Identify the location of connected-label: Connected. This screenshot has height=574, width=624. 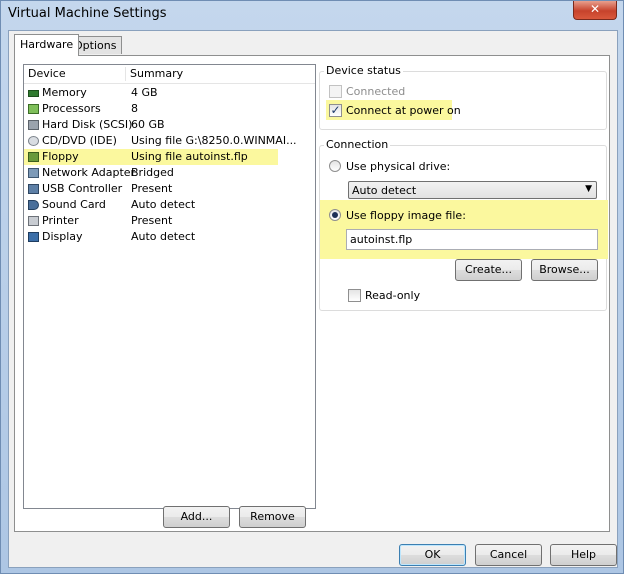
(376, 91).